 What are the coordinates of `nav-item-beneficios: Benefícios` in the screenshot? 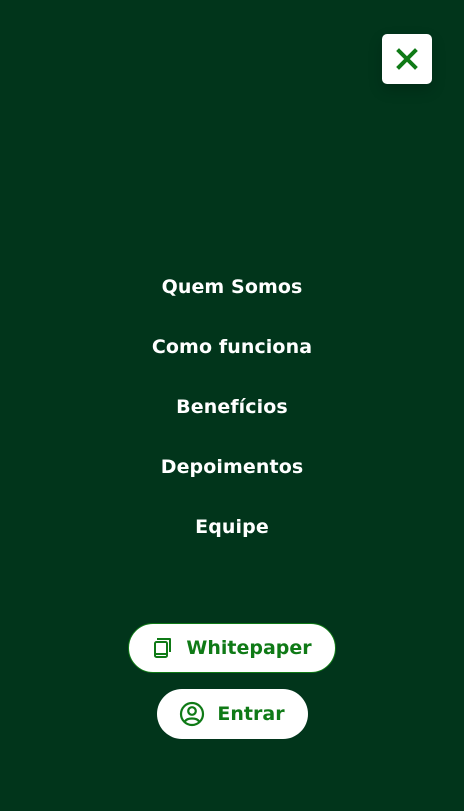 It's located at (232, 407).